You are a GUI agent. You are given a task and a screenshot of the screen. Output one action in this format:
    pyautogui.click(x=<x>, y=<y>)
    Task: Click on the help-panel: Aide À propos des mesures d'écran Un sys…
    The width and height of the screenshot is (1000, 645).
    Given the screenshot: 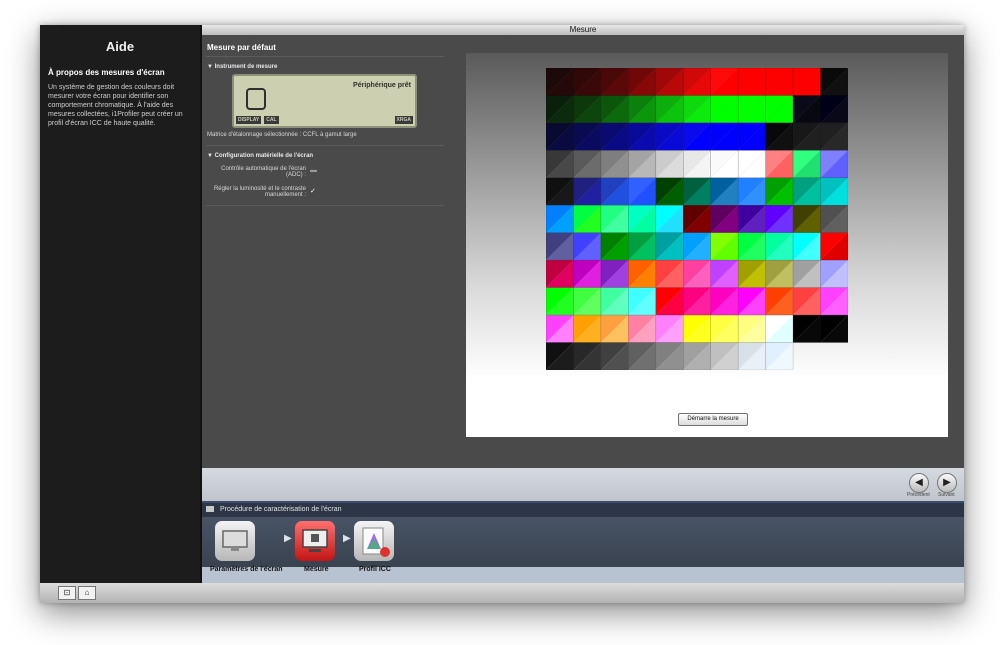 What is the action you would take?
    pyautogui.click(x=120, y=304)
    